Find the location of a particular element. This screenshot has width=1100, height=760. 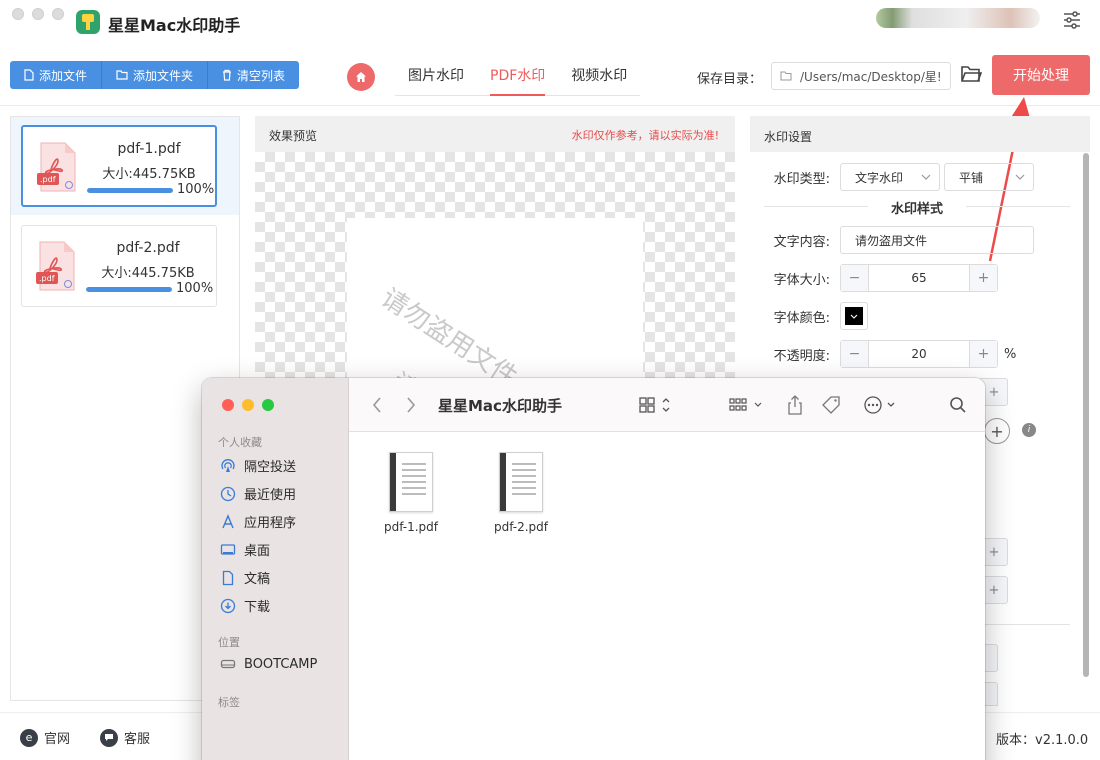

browse-folder-icon is located at coordinates (971, 74).